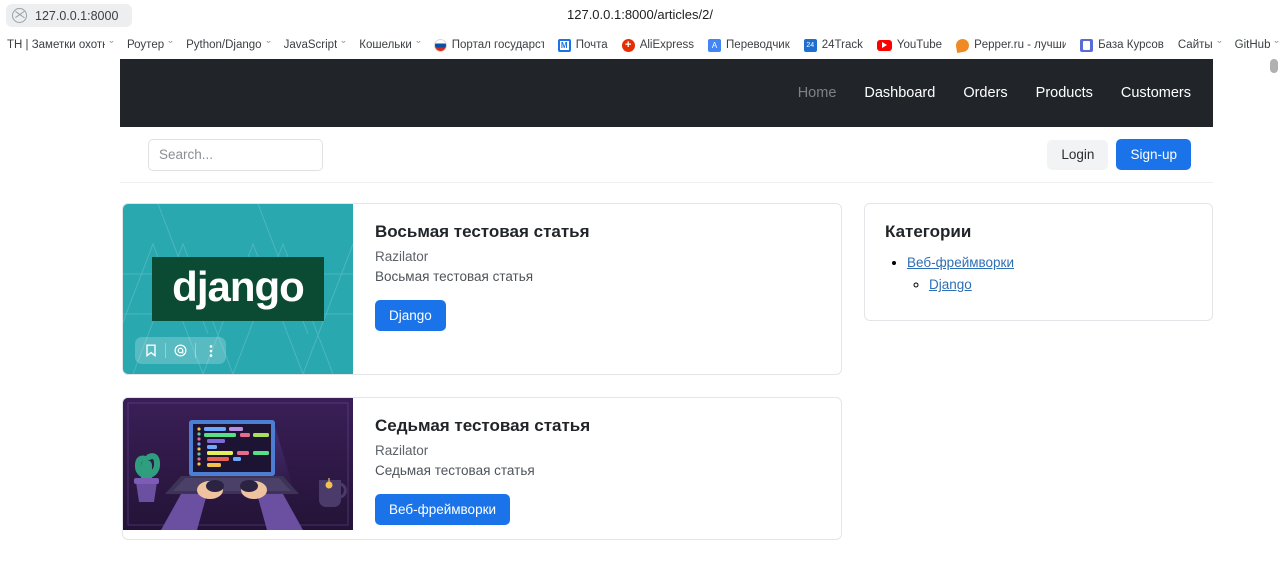 This screenshot has height=569, width=1280. Describe the element at coordinates (1020, 45) in the screenshot. I see `bookmark-label: Pepper.ru - лучши` at that location.